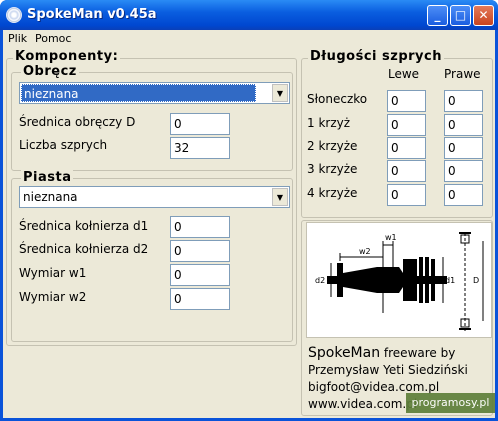 Image resolution: width=498 pixels, height=421 pixels. I want to click on website: www.videa.com.pl, so click(362, 404).